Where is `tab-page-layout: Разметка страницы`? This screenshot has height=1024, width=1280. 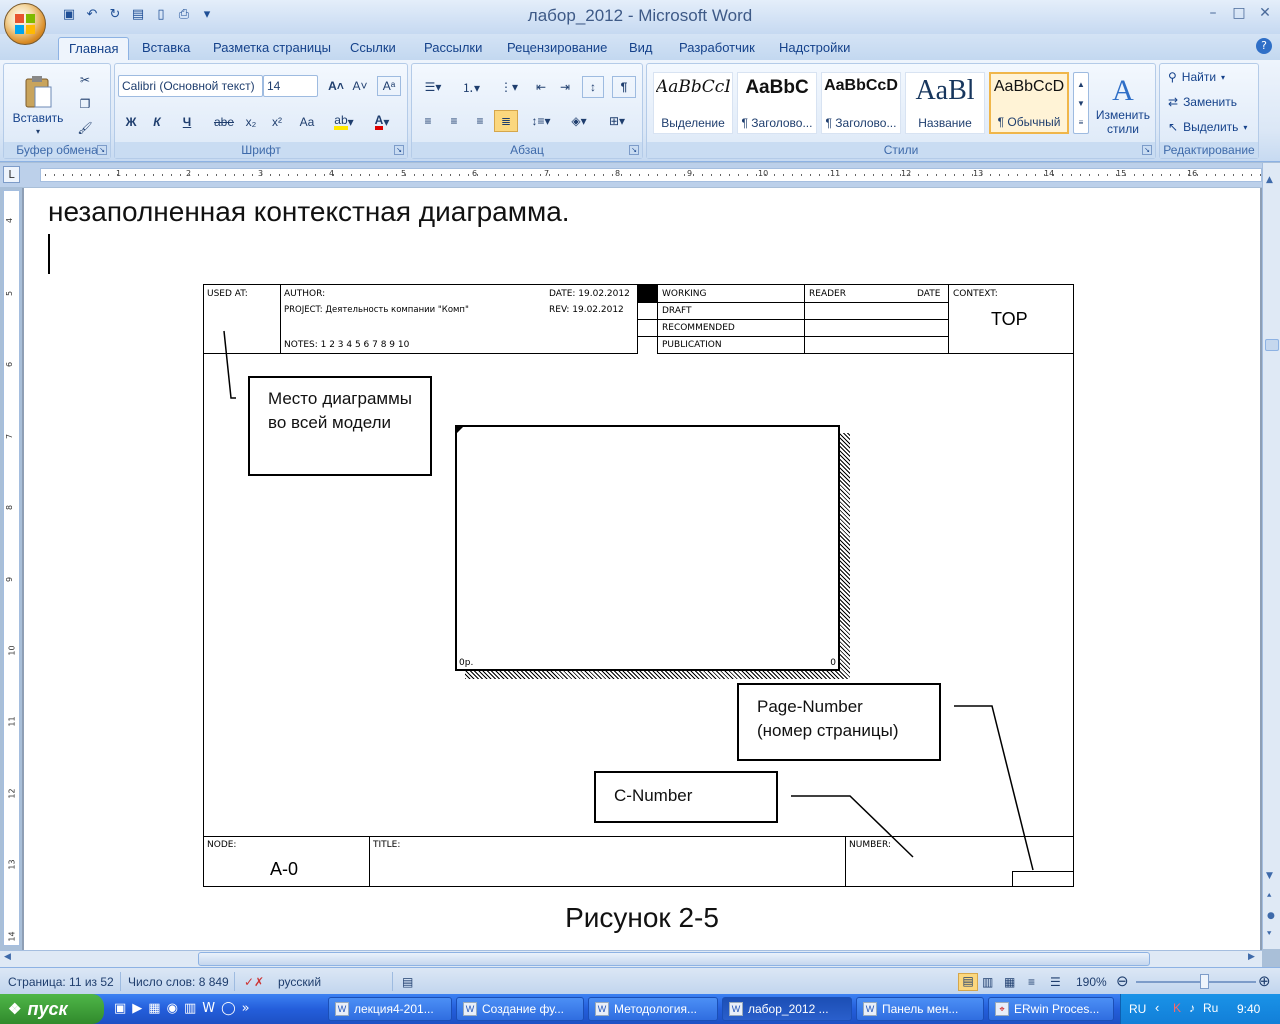 tab-page-layout: Разметка страницы is located at coordinates (272, 48).